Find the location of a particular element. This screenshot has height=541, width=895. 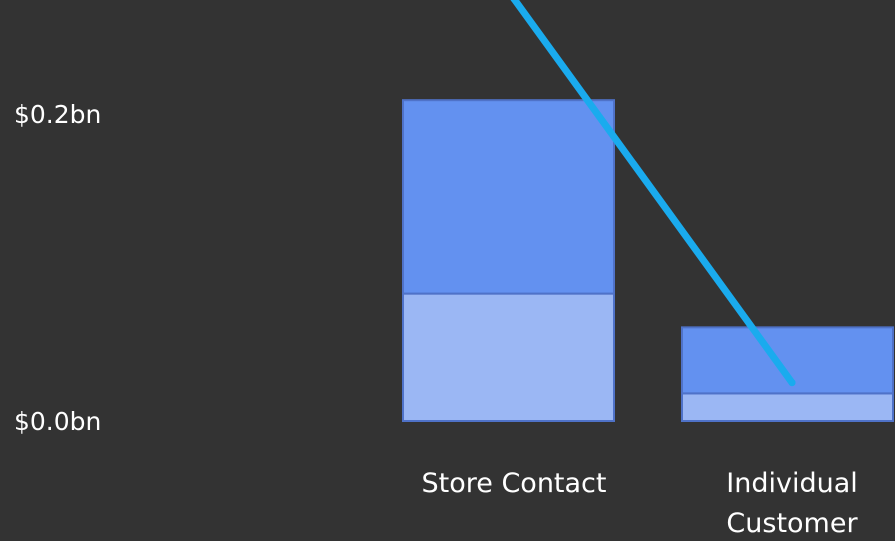

x-tick-label: Individual is located at coordinates (792, 483).